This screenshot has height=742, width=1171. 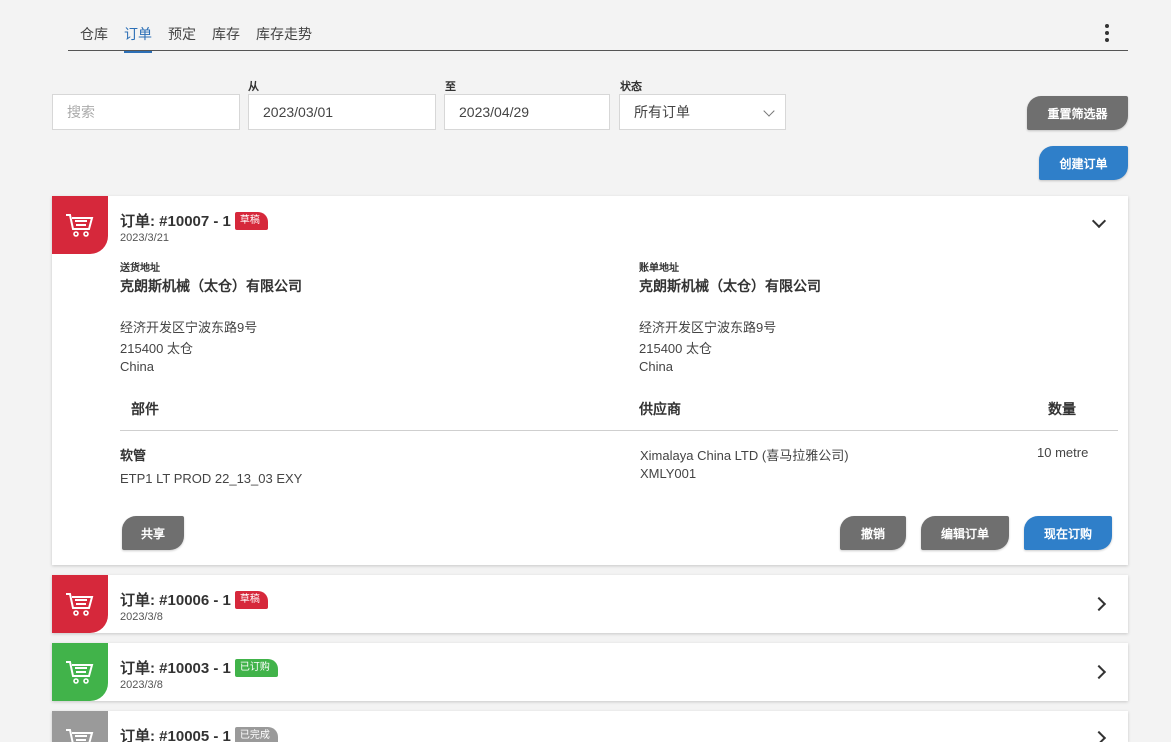 What do you see at coordinates (153, 533) in the screenshot?
I see `share-button: 共享` at bounding box center [153, 533].